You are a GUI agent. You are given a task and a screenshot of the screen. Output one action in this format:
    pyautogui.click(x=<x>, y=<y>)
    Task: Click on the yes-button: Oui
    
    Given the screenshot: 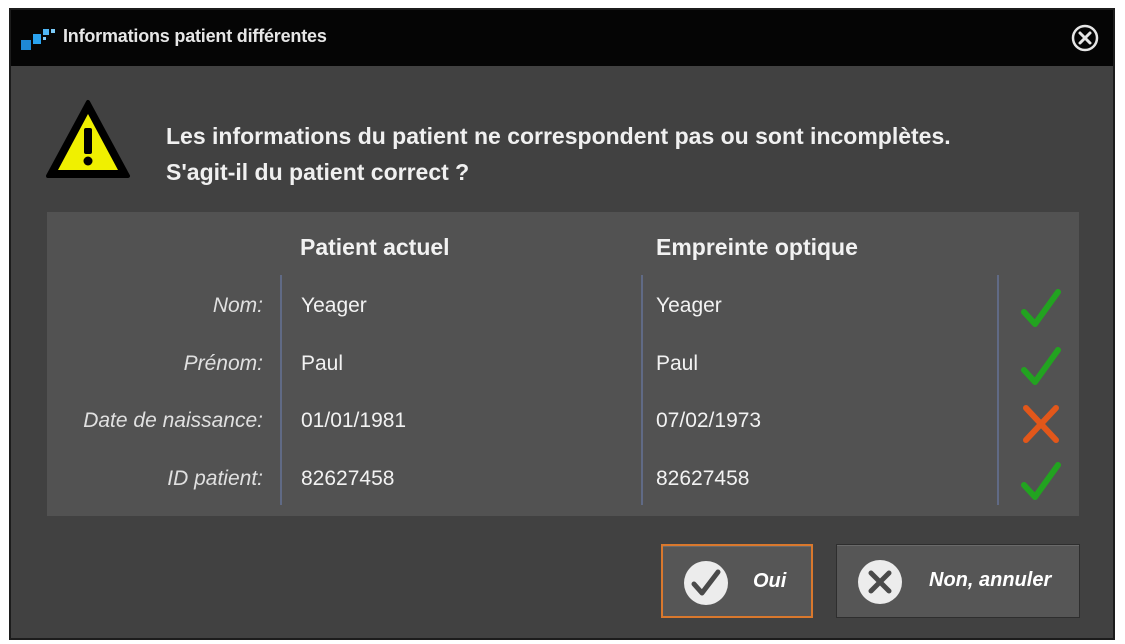 What is the action you would take?
    pyautogui.click(x=737, y=581)
    